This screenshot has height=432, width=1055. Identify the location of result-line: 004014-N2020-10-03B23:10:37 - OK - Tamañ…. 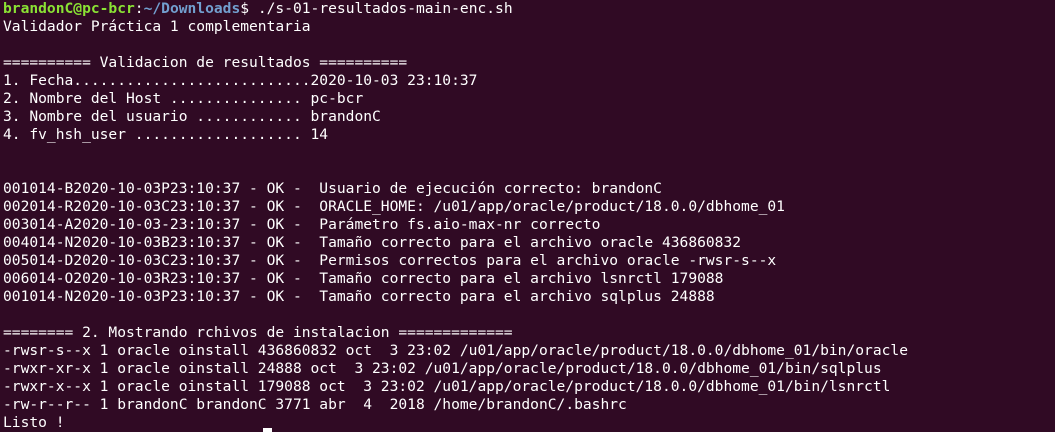
(372, 242).